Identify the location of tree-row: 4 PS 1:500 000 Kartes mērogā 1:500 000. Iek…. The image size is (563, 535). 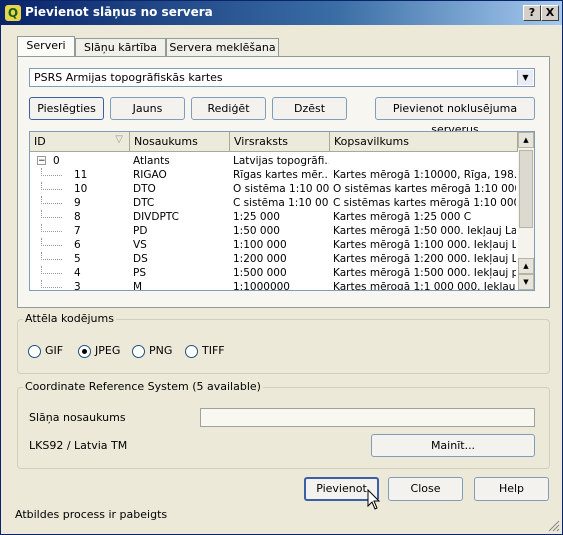
(274, 273).